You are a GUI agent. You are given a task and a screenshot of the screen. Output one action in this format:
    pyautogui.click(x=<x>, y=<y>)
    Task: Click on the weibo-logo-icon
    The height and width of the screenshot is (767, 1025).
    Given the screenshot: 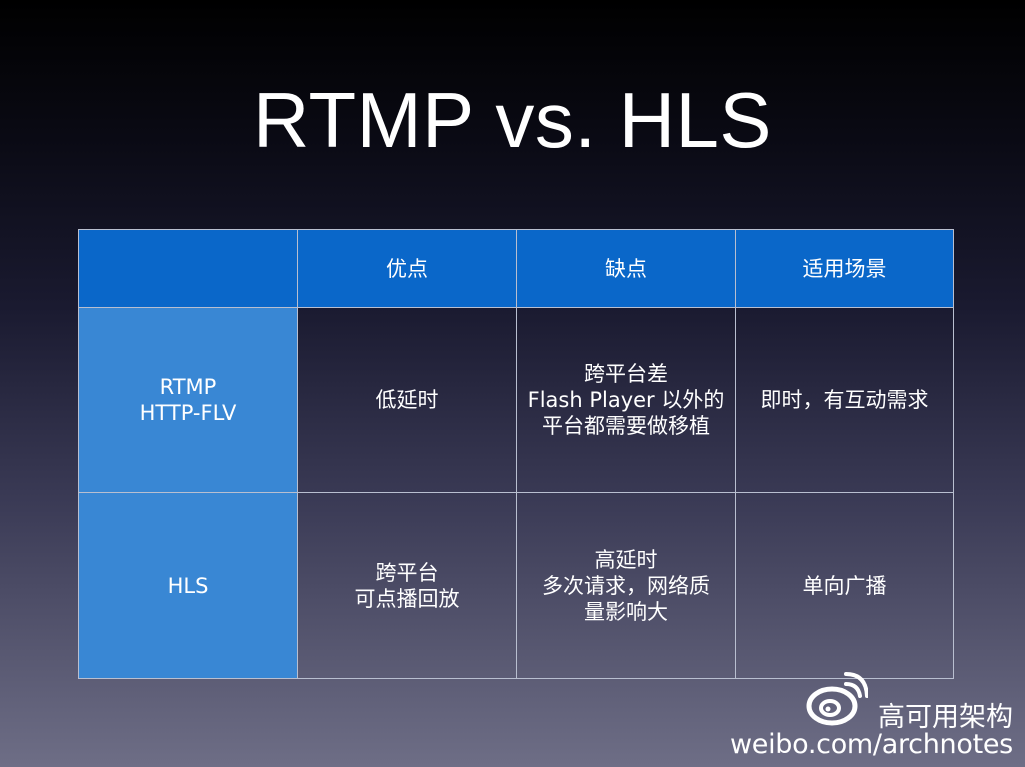 What is the action you would take?
    pyautogui.click(x=837, y=699)
    